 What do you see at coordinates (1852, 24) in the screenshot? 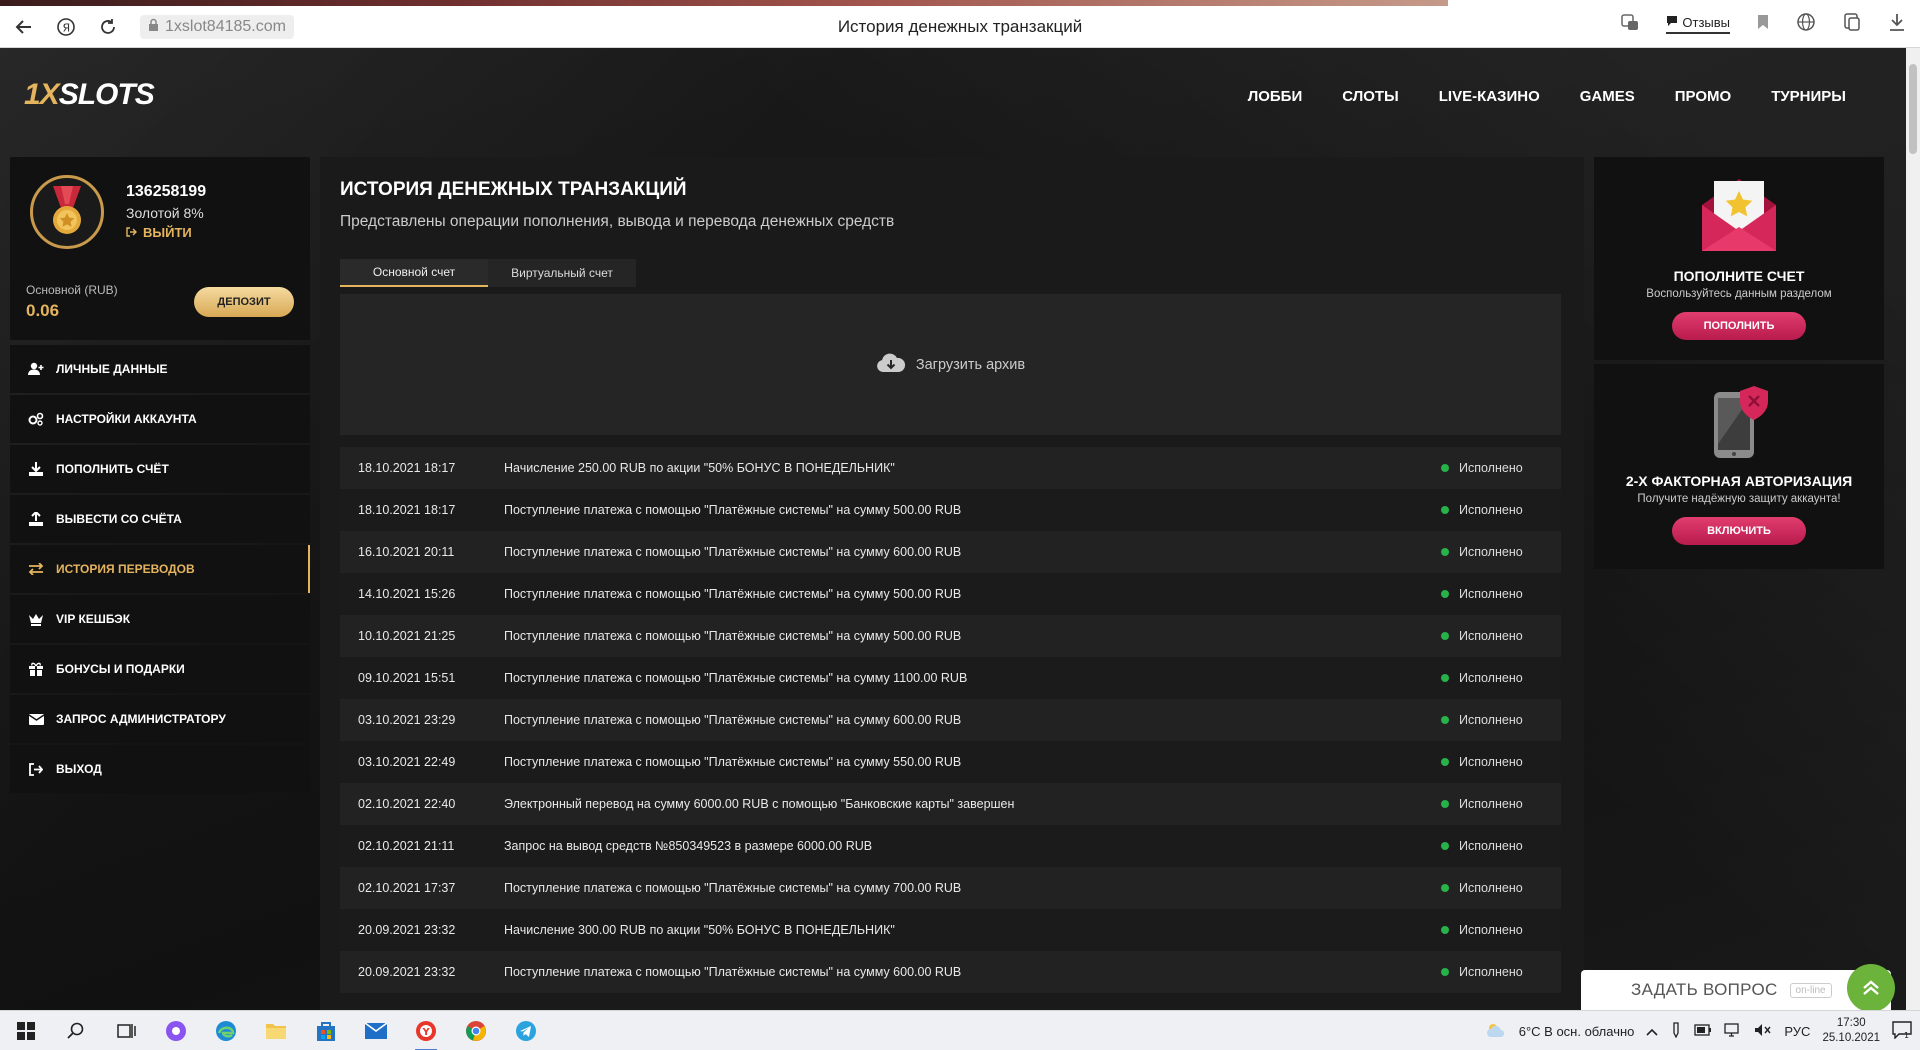
I see `collections-icon` at bounding box center [1852, 24].